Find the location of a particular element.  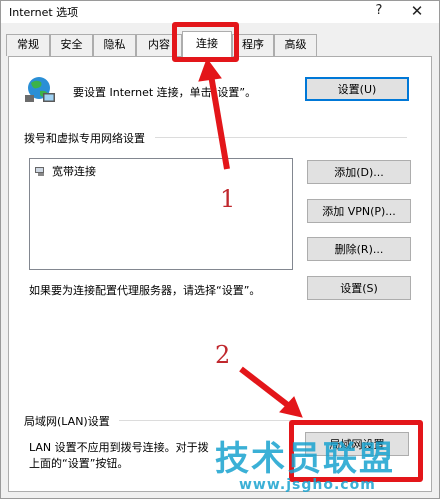

watermark-logo: 技术员联盟 is located at coordinates (305, 459).